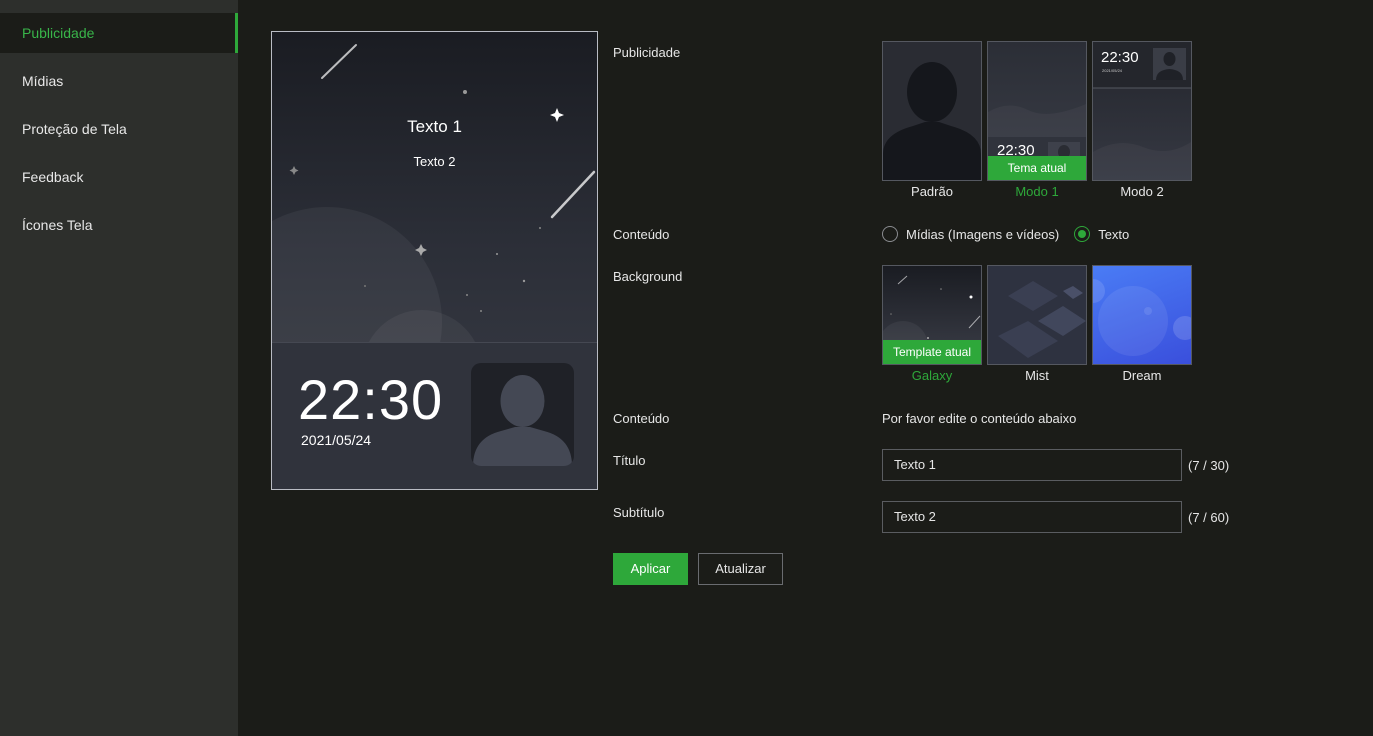 Image resolution: width=1373 pixels, height=736 pixels. Describe the element at coordinates (1042, 319) in the screenshot. I see `mist-thumbnail` at that location.